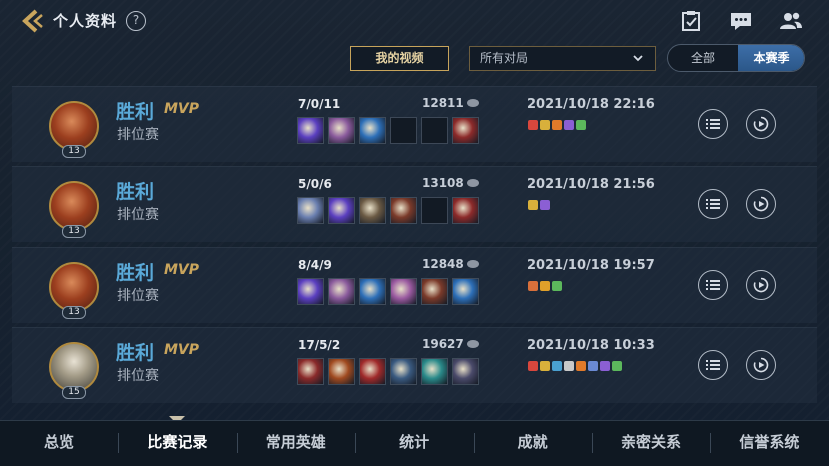 The image size is (829, 466). I want to click on tab-6: 信誉系统, so click(769, 441).